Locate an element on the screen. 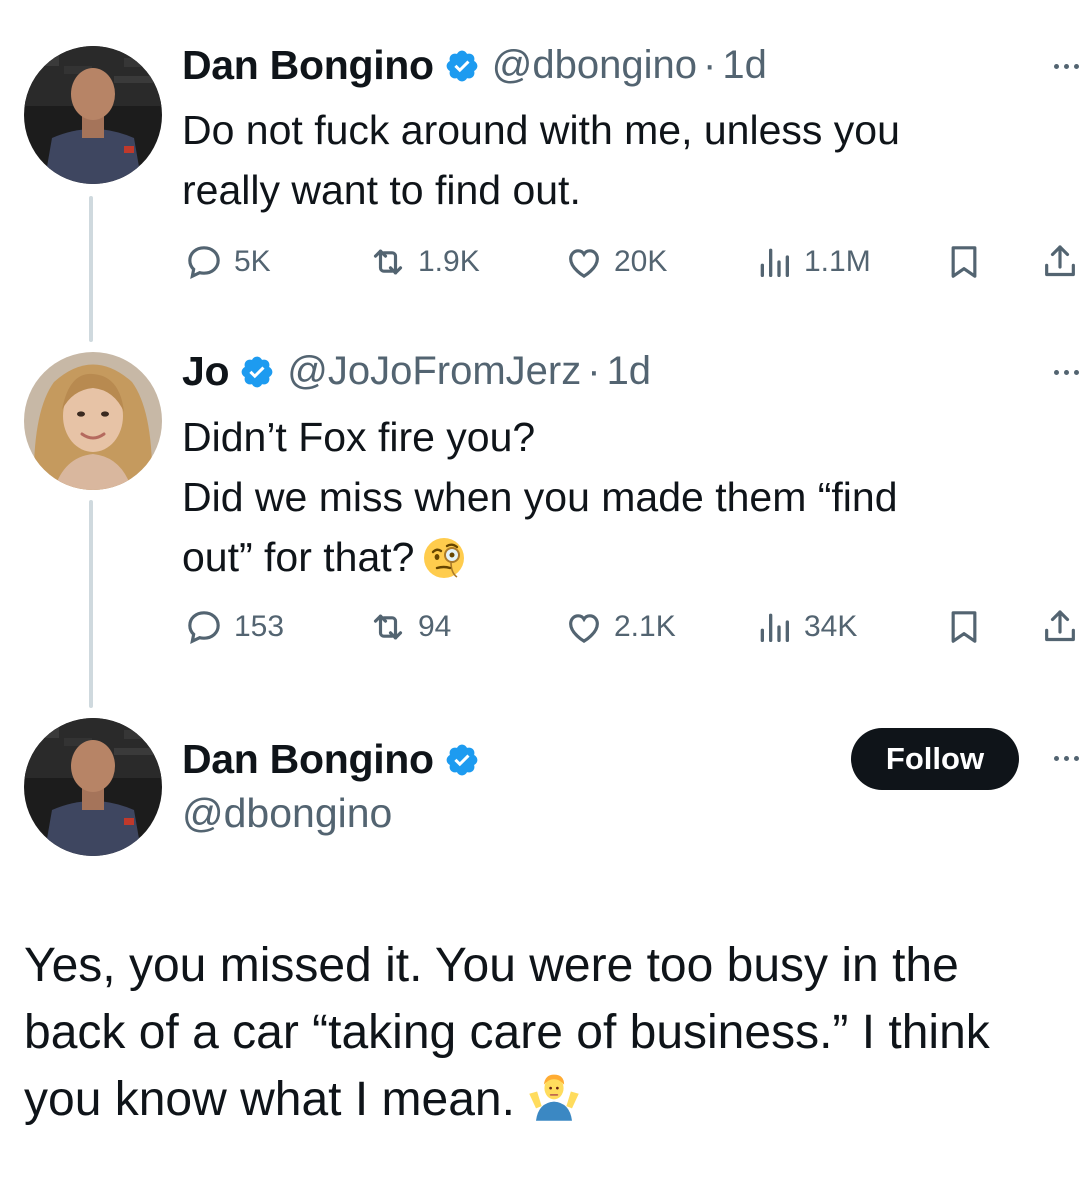  repost-button: 94 is located at coordinates (409, 627).